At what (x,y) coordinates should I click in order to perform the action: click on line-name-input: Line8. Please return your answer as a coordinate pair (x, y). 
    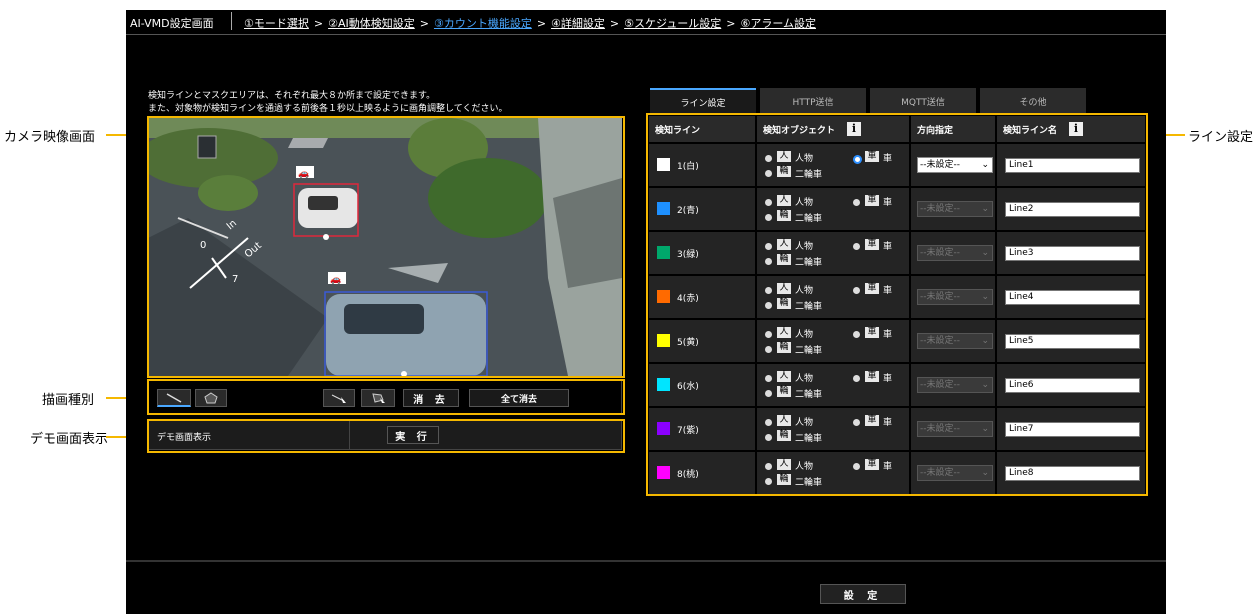
    Looking at the image, I should click on (1072, 473).